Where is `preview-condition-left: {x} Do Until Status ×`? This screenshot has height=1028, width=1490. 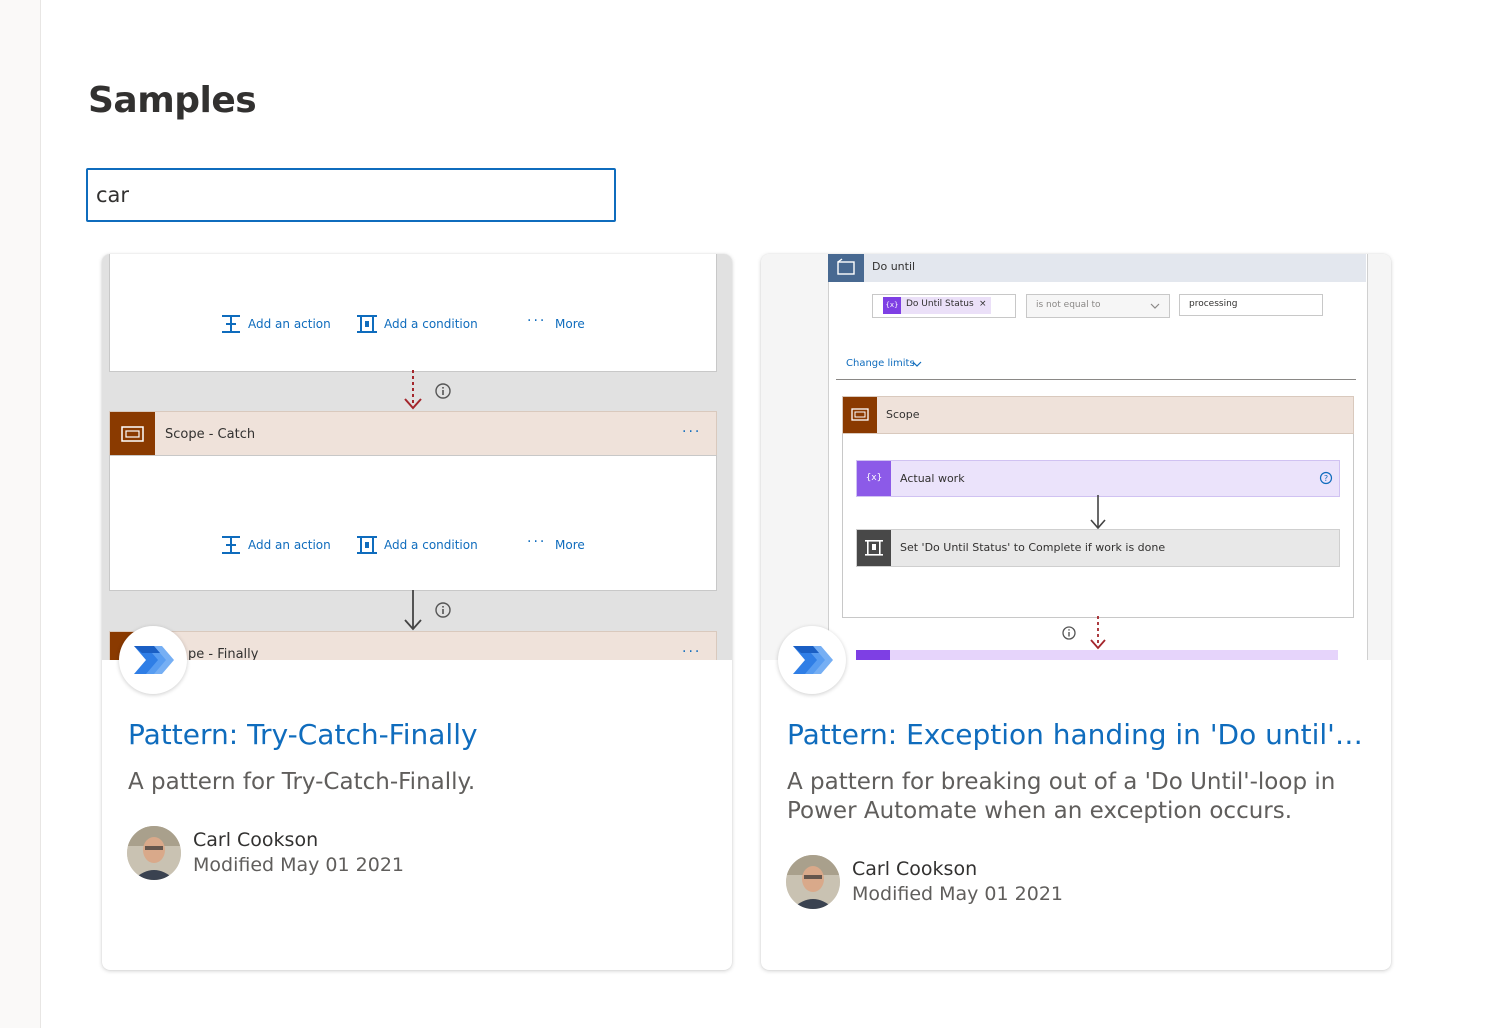
preview-condition-left: {x} Do Until Status × is located at coordinates (944, 306).